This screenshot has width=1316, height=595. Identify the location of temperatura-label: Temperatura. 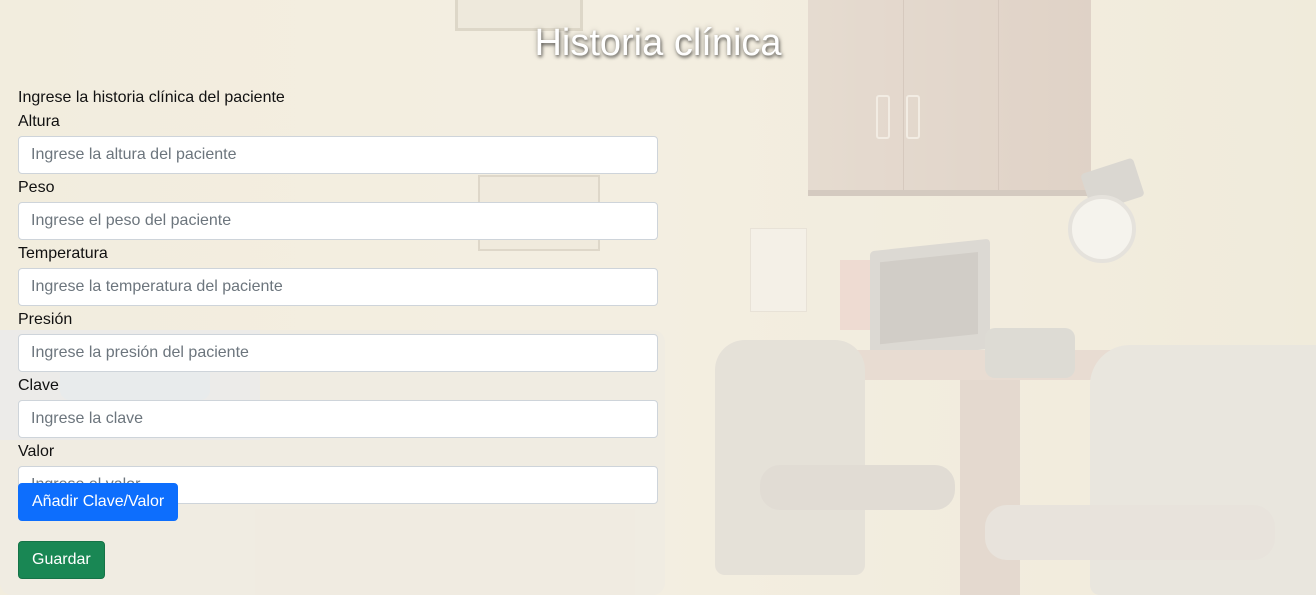
(63, 253).